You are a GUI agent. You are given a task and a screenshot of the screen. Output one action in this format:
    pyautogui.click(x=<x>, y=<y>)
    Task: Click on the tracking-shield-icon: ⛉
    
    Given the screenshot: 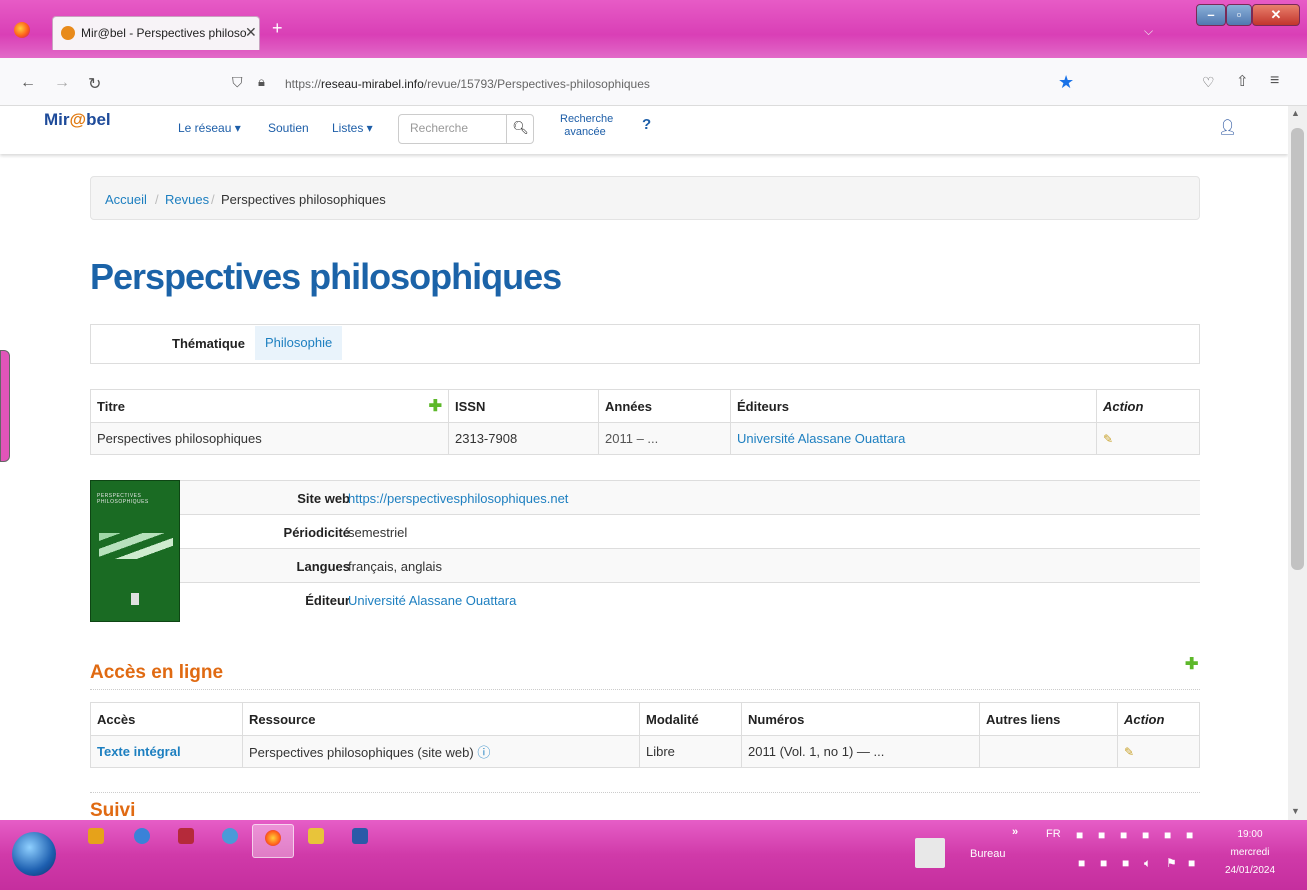 What is the action you would take?
    pyautogui.click(x=237, y=82)
    